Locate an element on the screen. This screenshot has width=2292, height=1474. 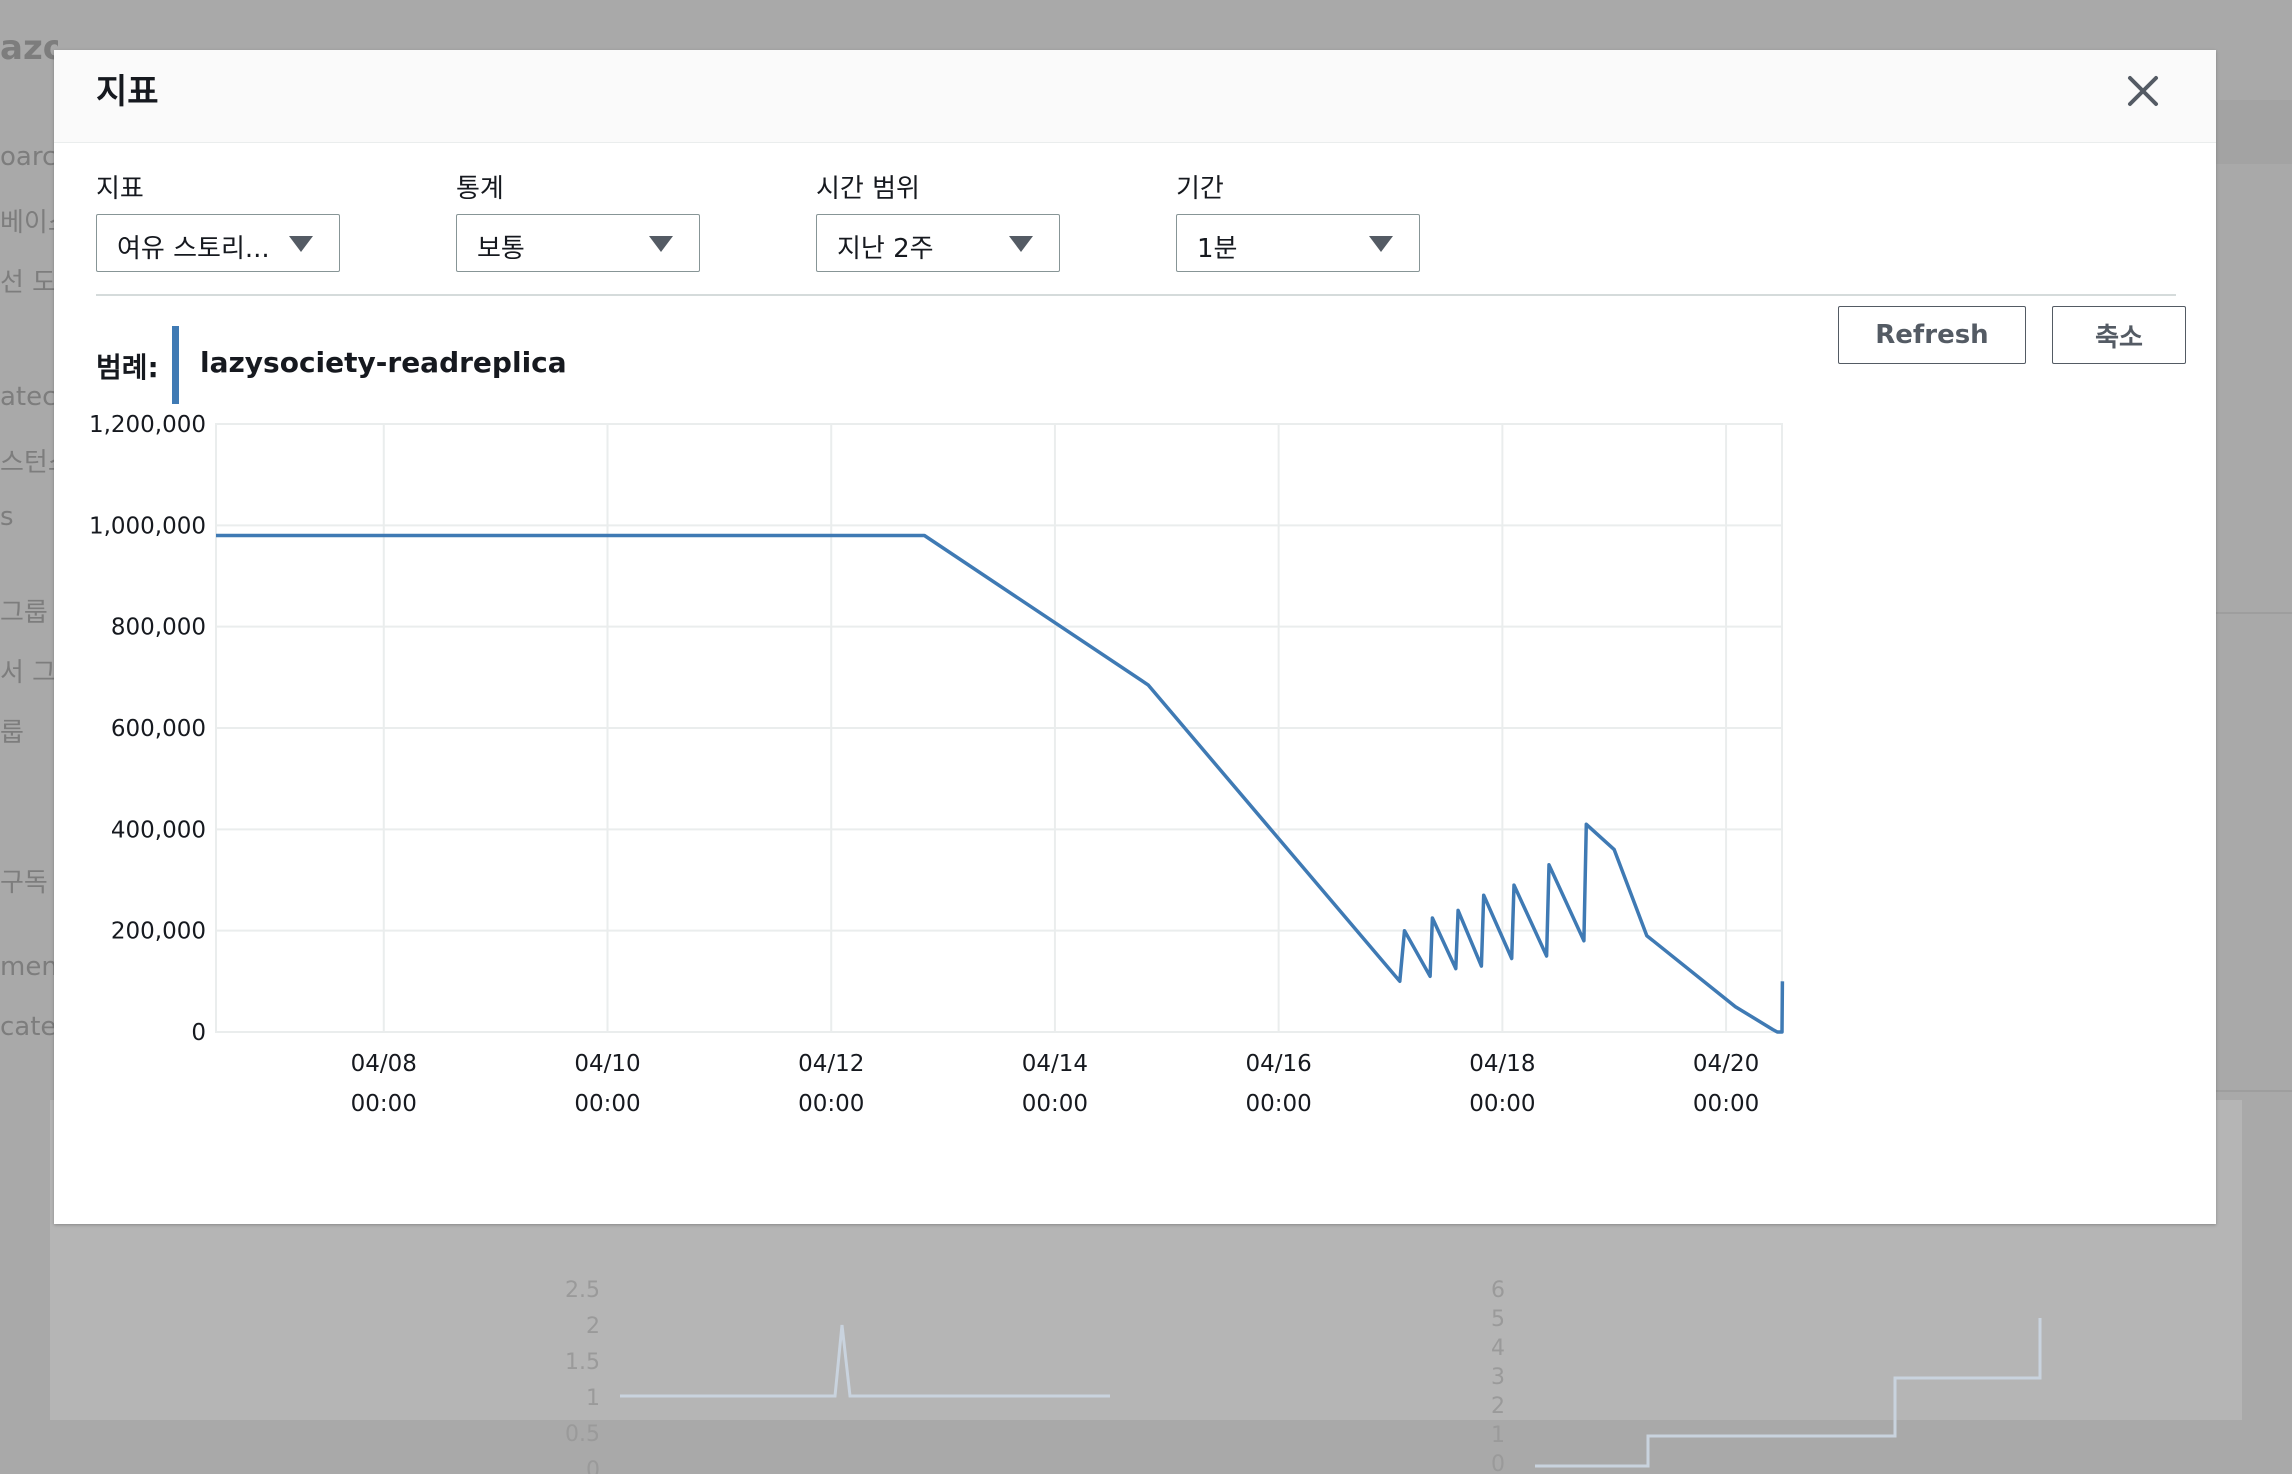
x-tick-date-label: 04/08 is located at coordinates (384, 1064).